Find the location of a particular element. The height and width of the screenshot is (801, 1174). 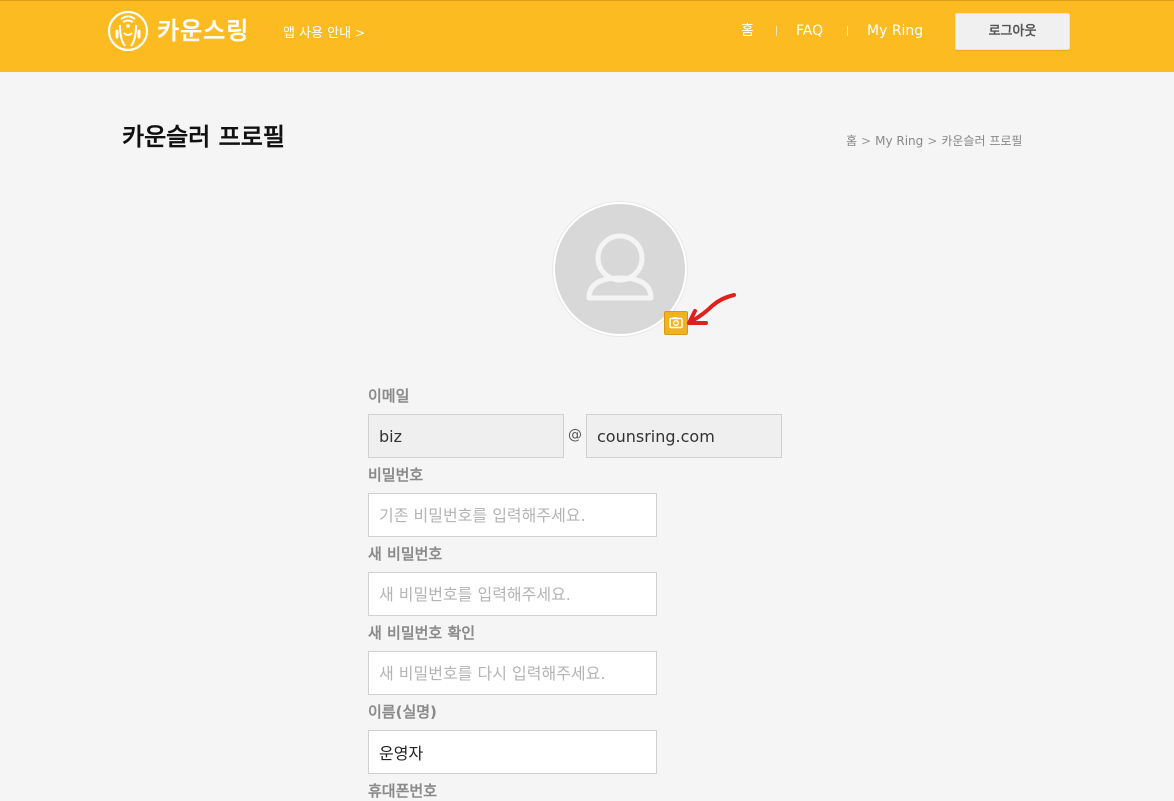

breadcrumb-current: 카운슬러 프로필 is located at coordinates (982, 141).